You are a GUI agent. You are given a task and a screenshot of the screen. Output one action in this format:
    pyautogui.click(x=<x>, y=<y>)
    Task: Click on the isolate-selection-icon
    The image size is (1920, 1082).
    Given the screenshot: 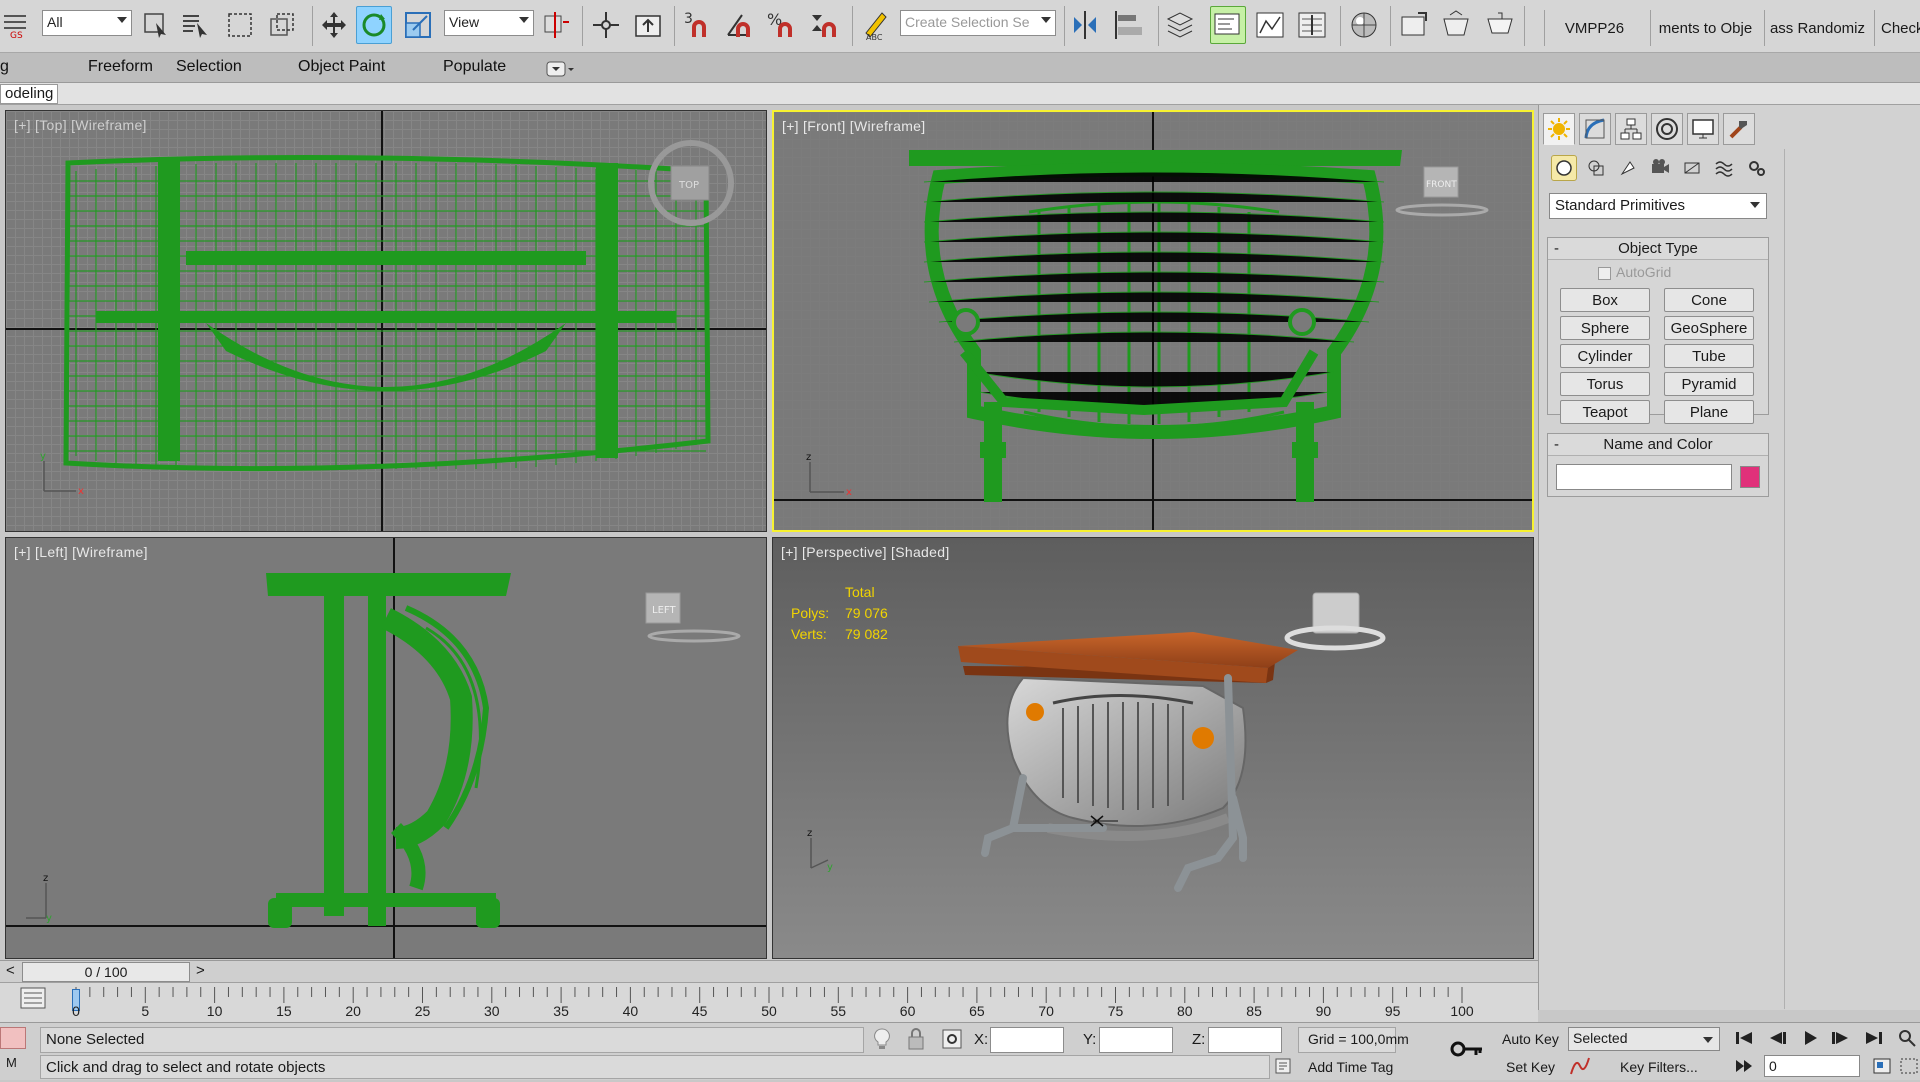 What is the action you would take?
    pyautogui.click(x=882, y=1039)
    